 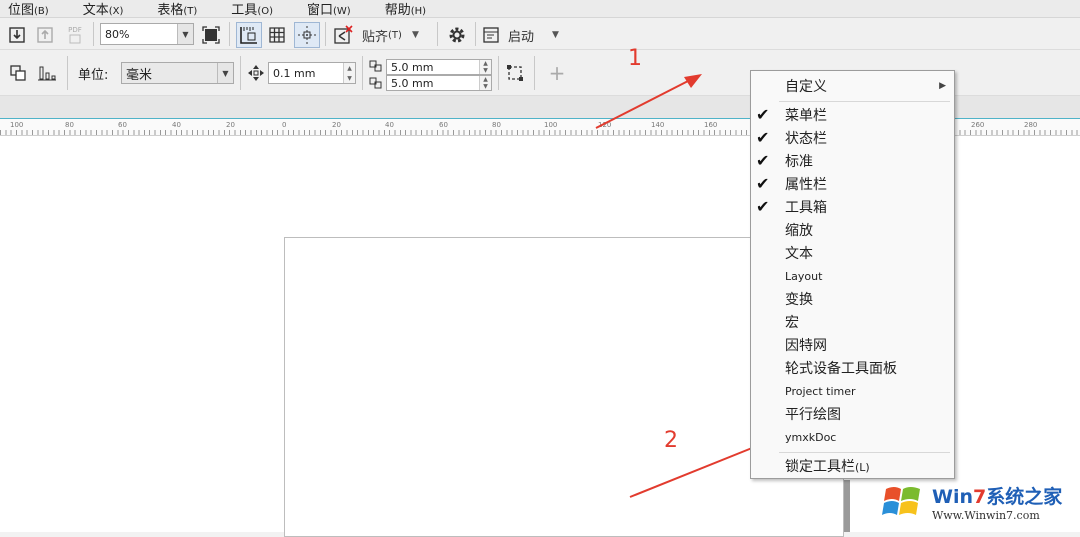 What do you see at coordinates (852, 183) in the screenshot?
I see `menu-item-property-bar: ✔ 属性栏` at bounding box center [852, 183].